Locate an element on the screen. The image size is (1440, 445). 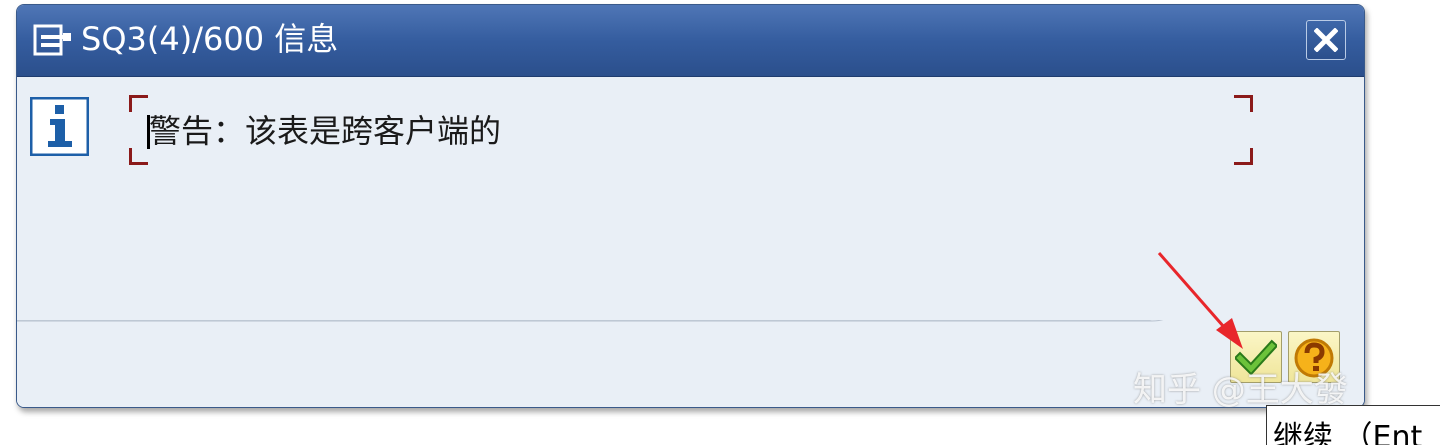
close-button is located at coordinates (1326, 40).